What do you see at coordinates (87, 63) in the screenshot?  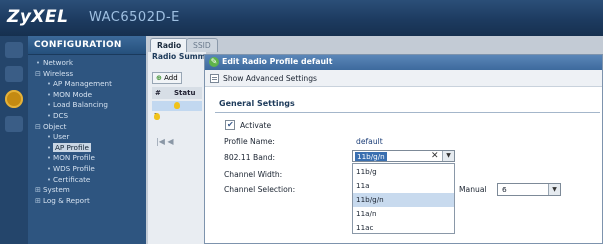 I see `sidebar-item-network: • Network` at bounding box center [87, 63].